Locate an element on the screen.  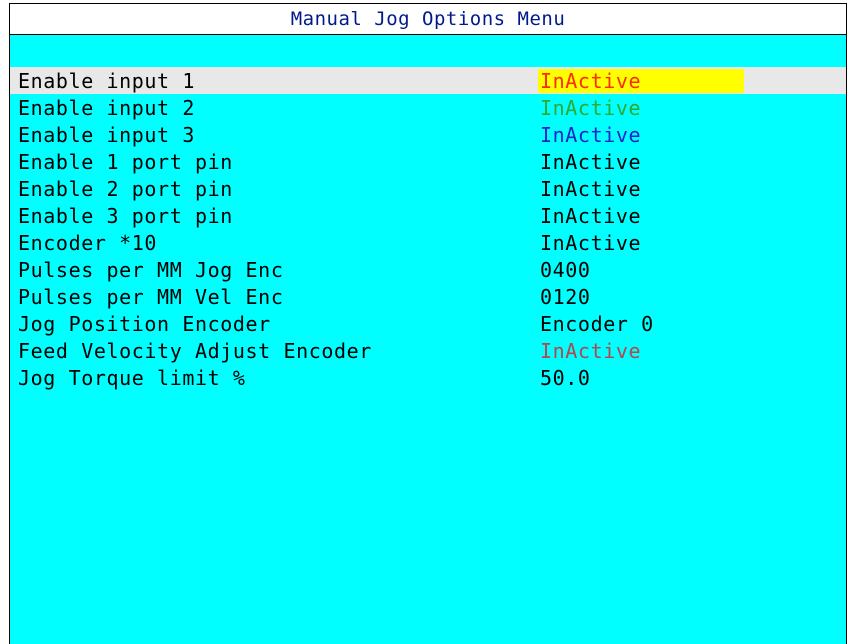
option-row-encoder-x10: Encoder *10 InActive is located at coordinates (428, 242).